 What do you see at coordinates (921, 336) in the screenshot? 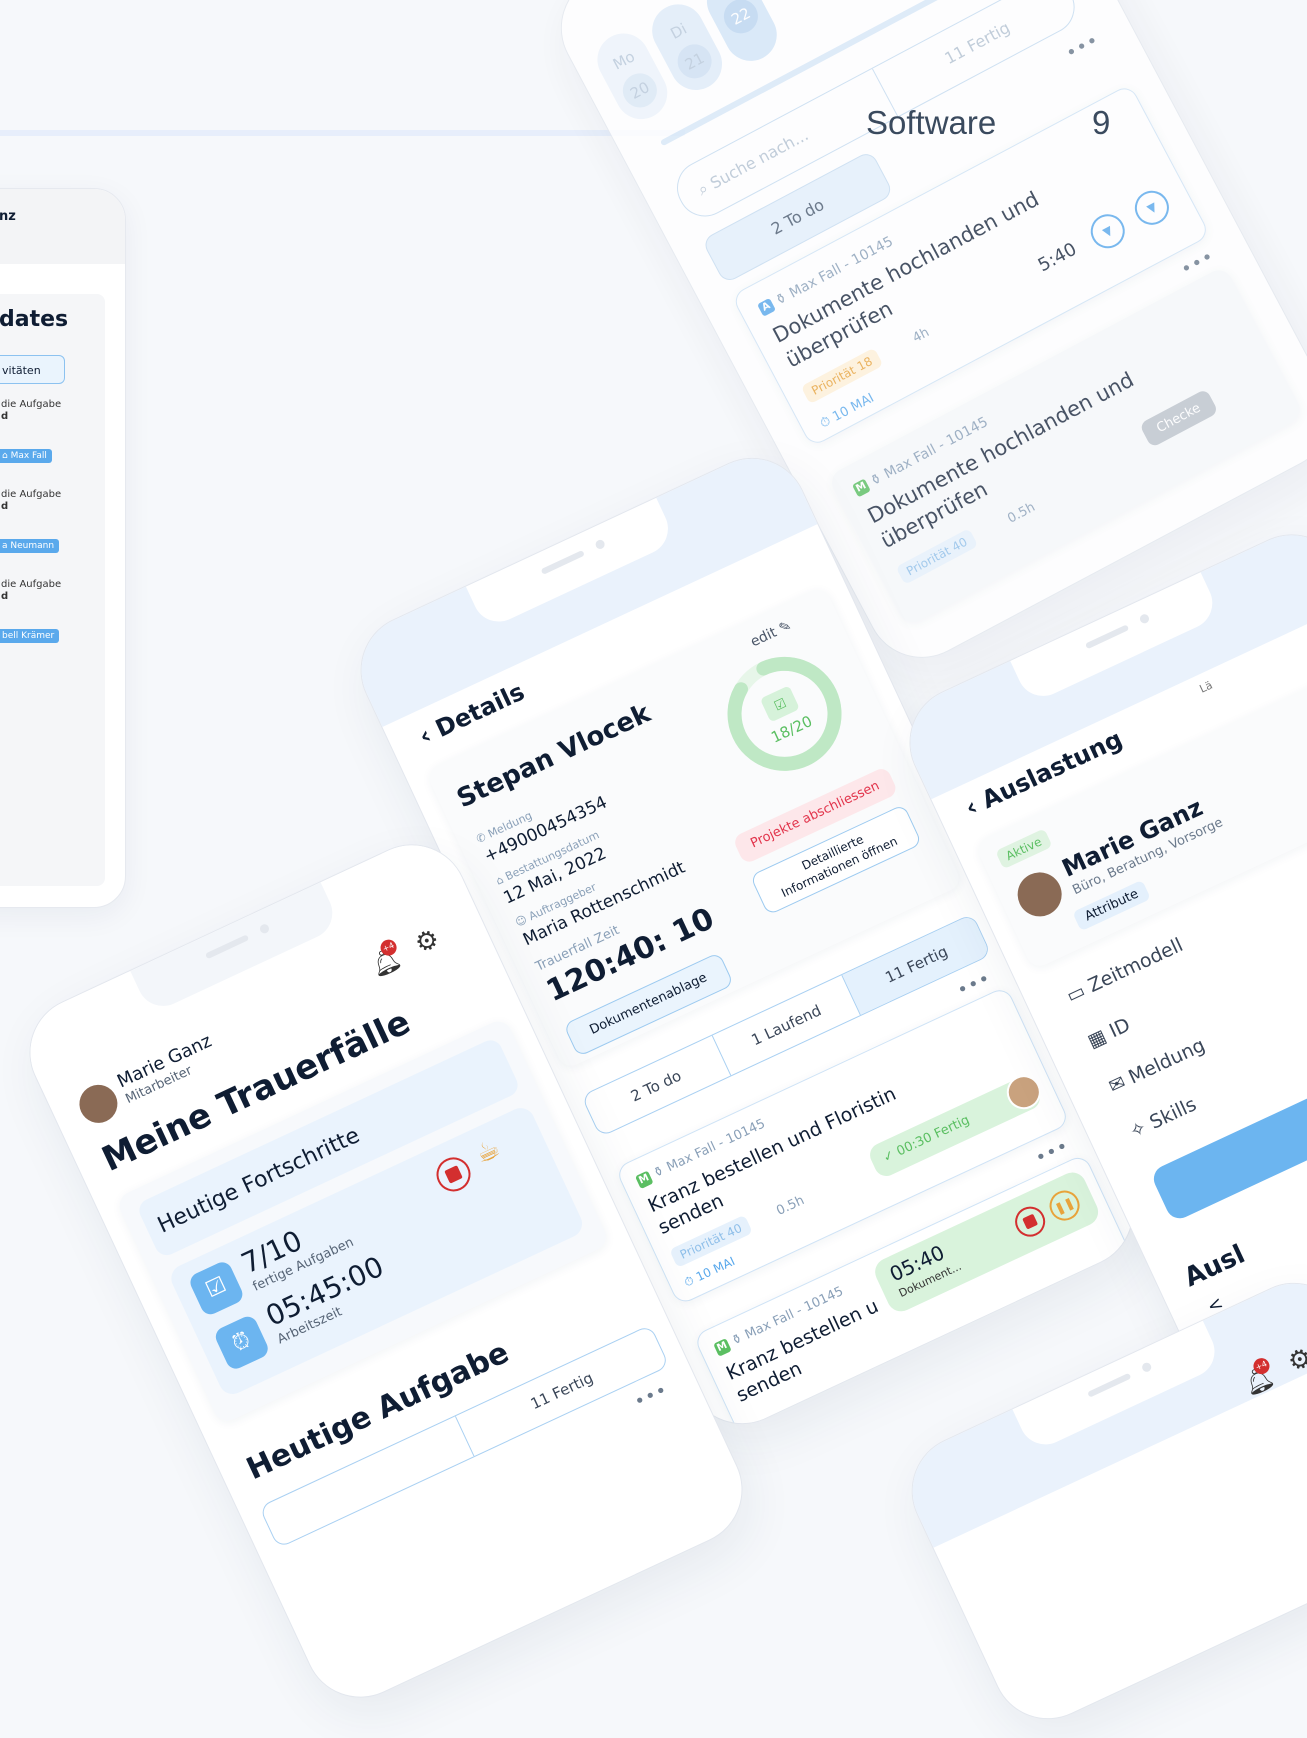
I see `task-hours: 4h` at bounding box center [921, 336].